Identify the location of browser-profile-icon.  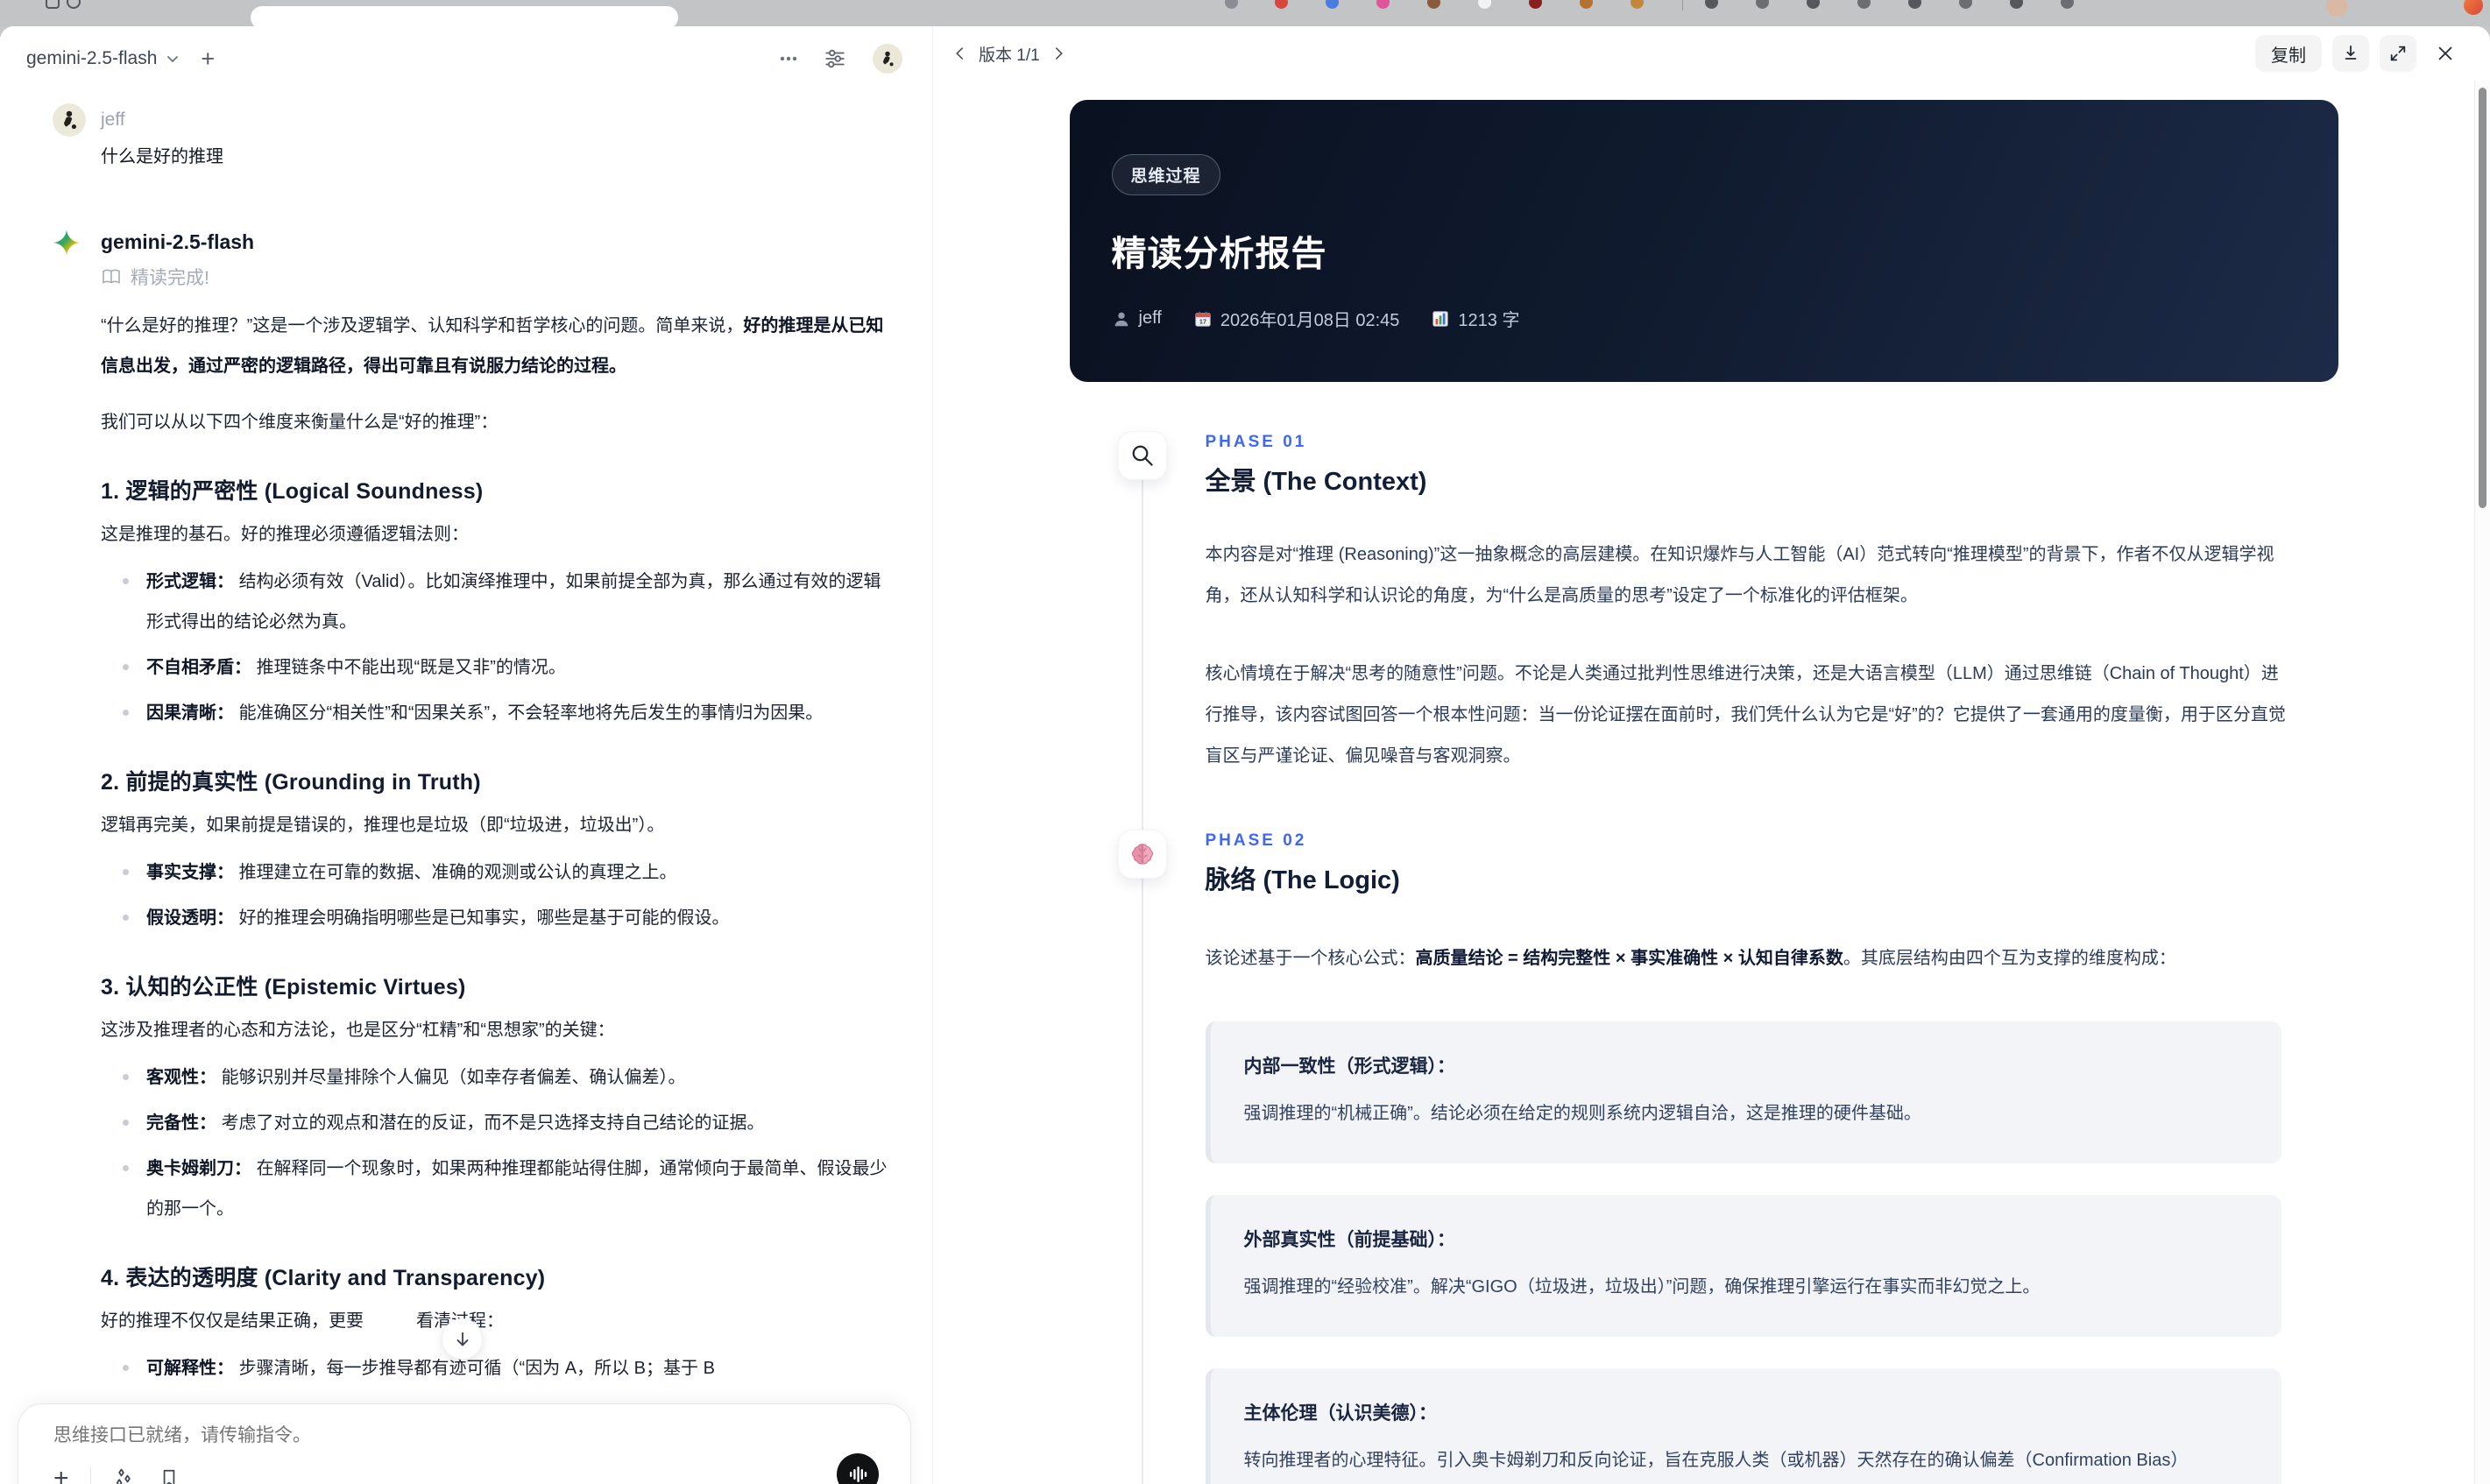
(2473, 8).